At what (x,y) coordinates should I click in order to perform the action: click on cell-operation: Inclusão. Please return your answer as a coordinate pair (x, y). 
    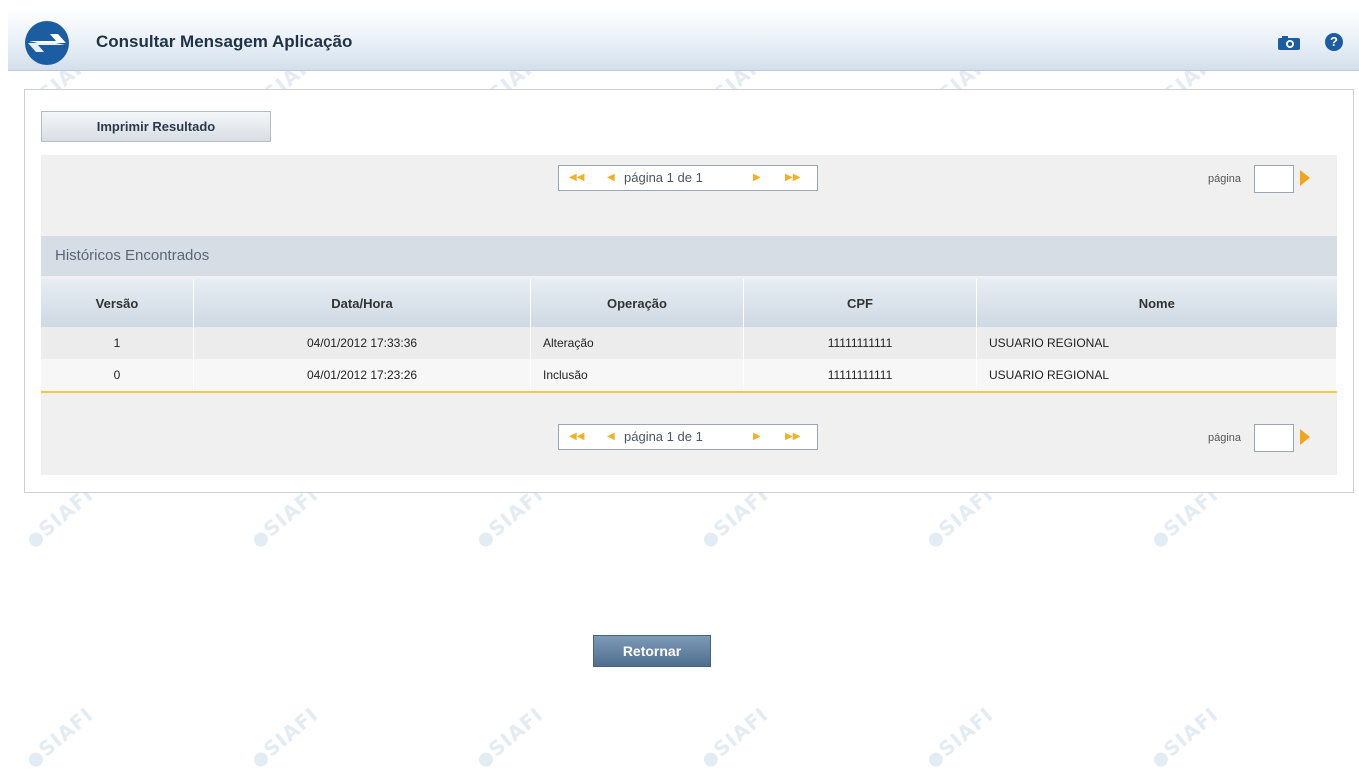
    Looking at the image, I should click on (637, 376).